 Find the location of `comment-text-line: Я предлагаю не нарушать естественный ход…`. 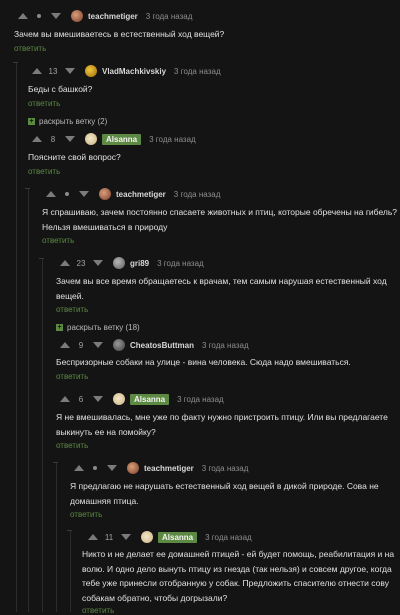

comment-text-line: Я предлагаю не нарушать естественный ход… is located at coordinates (224, 486).